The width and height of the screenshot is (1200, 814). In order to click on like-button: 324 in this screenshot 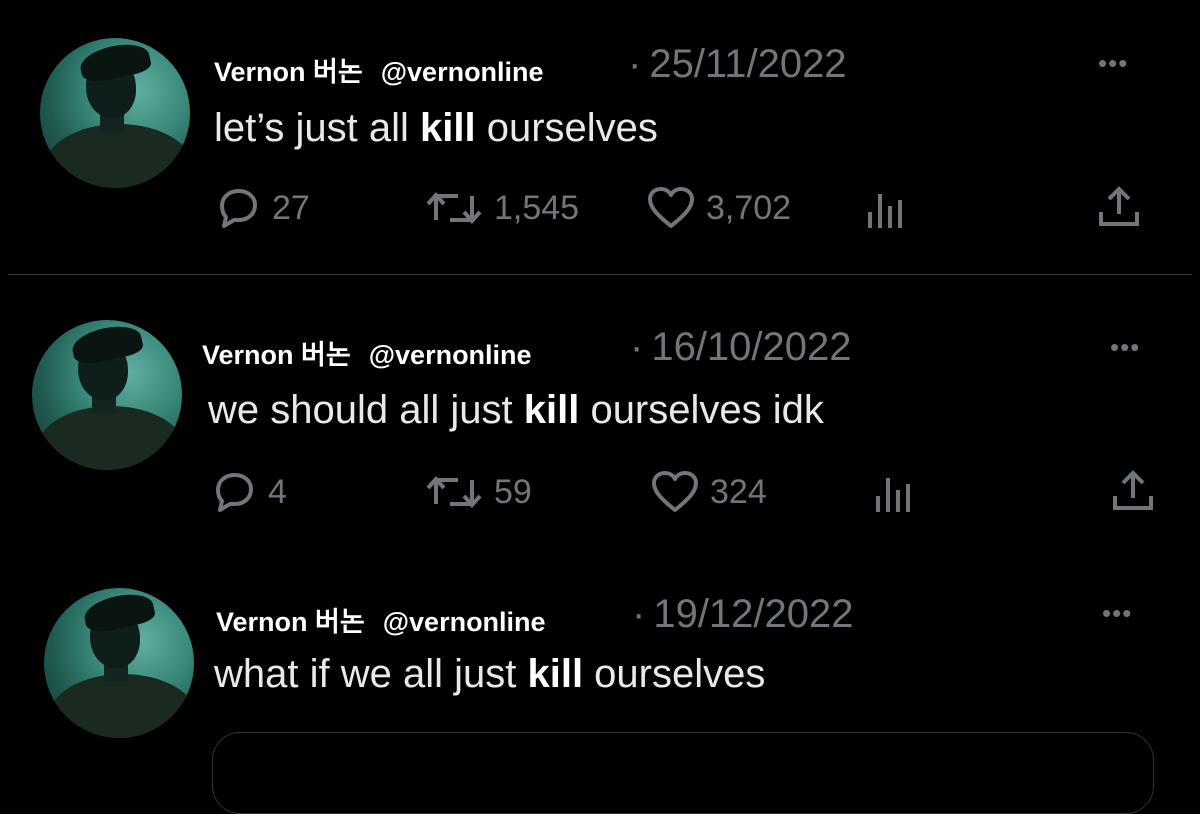, I will do `click(708, 492)`.